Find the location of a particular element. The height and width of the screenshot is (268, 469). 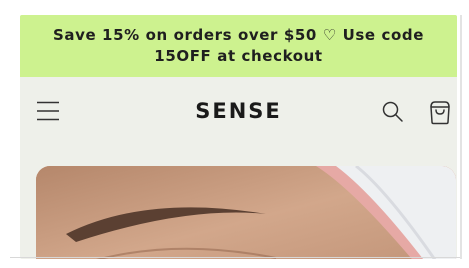

frame-divider is located at coordinates (235, 257).